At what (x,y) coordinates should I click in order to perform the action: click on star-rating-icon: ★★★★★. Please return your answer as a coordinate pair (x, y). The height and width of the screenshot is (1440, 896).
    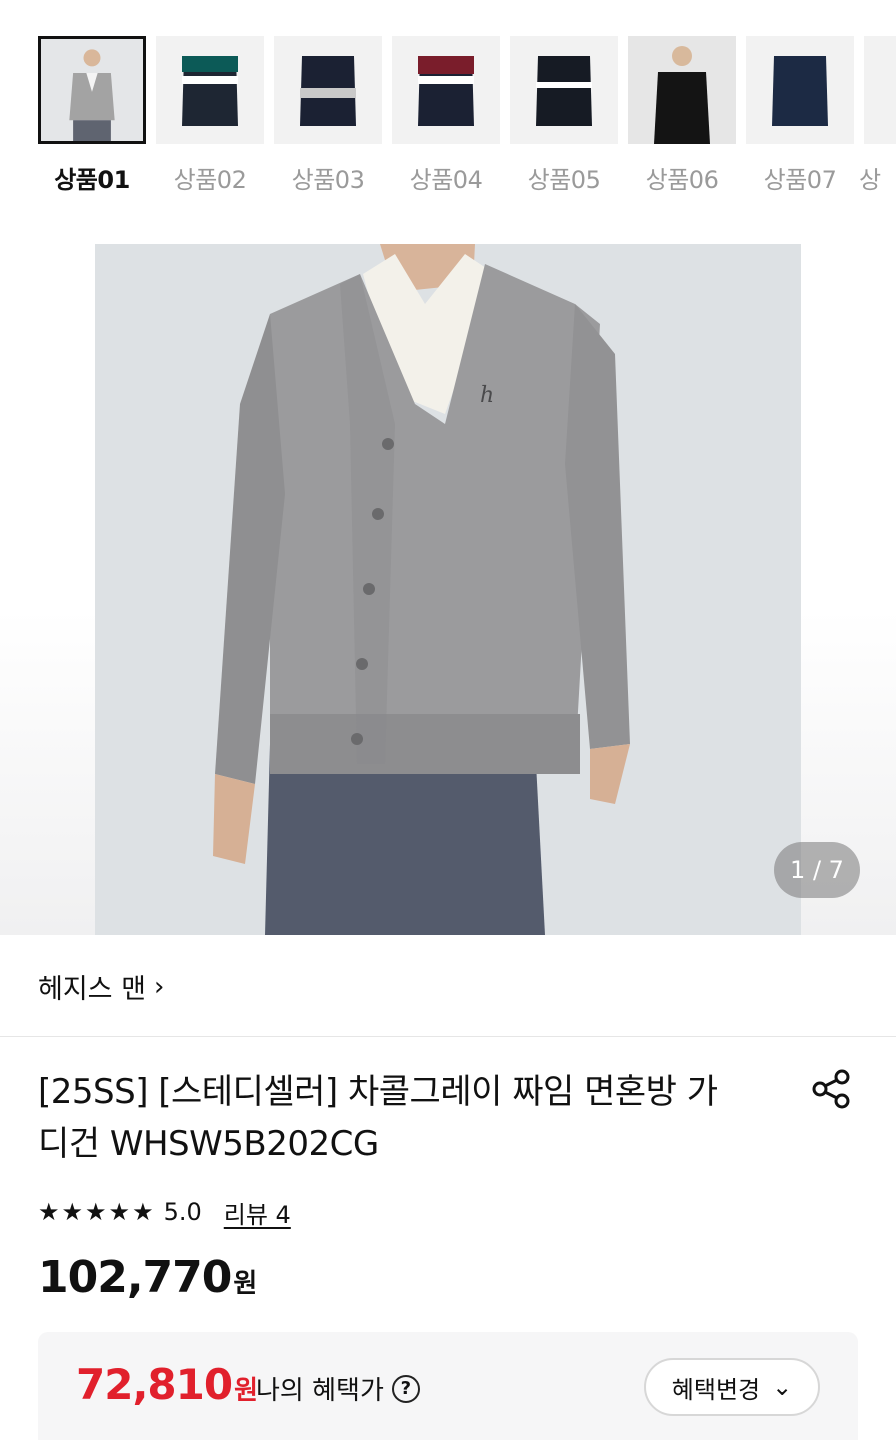
    Looking at the image, I should click on (97, 1212).